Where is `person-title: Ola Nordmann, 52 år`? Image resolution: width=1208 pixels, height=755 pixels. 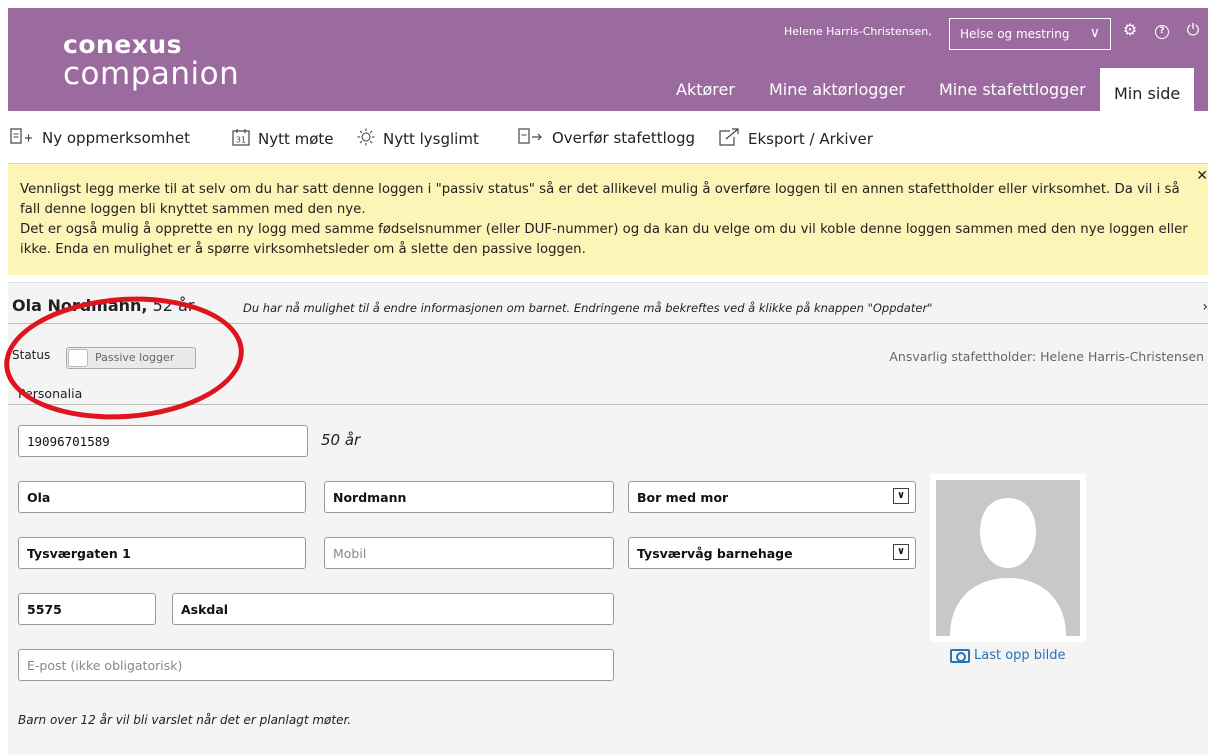
person-title: Ola Nordmann, 52 år is located at coordinates (103, 305).